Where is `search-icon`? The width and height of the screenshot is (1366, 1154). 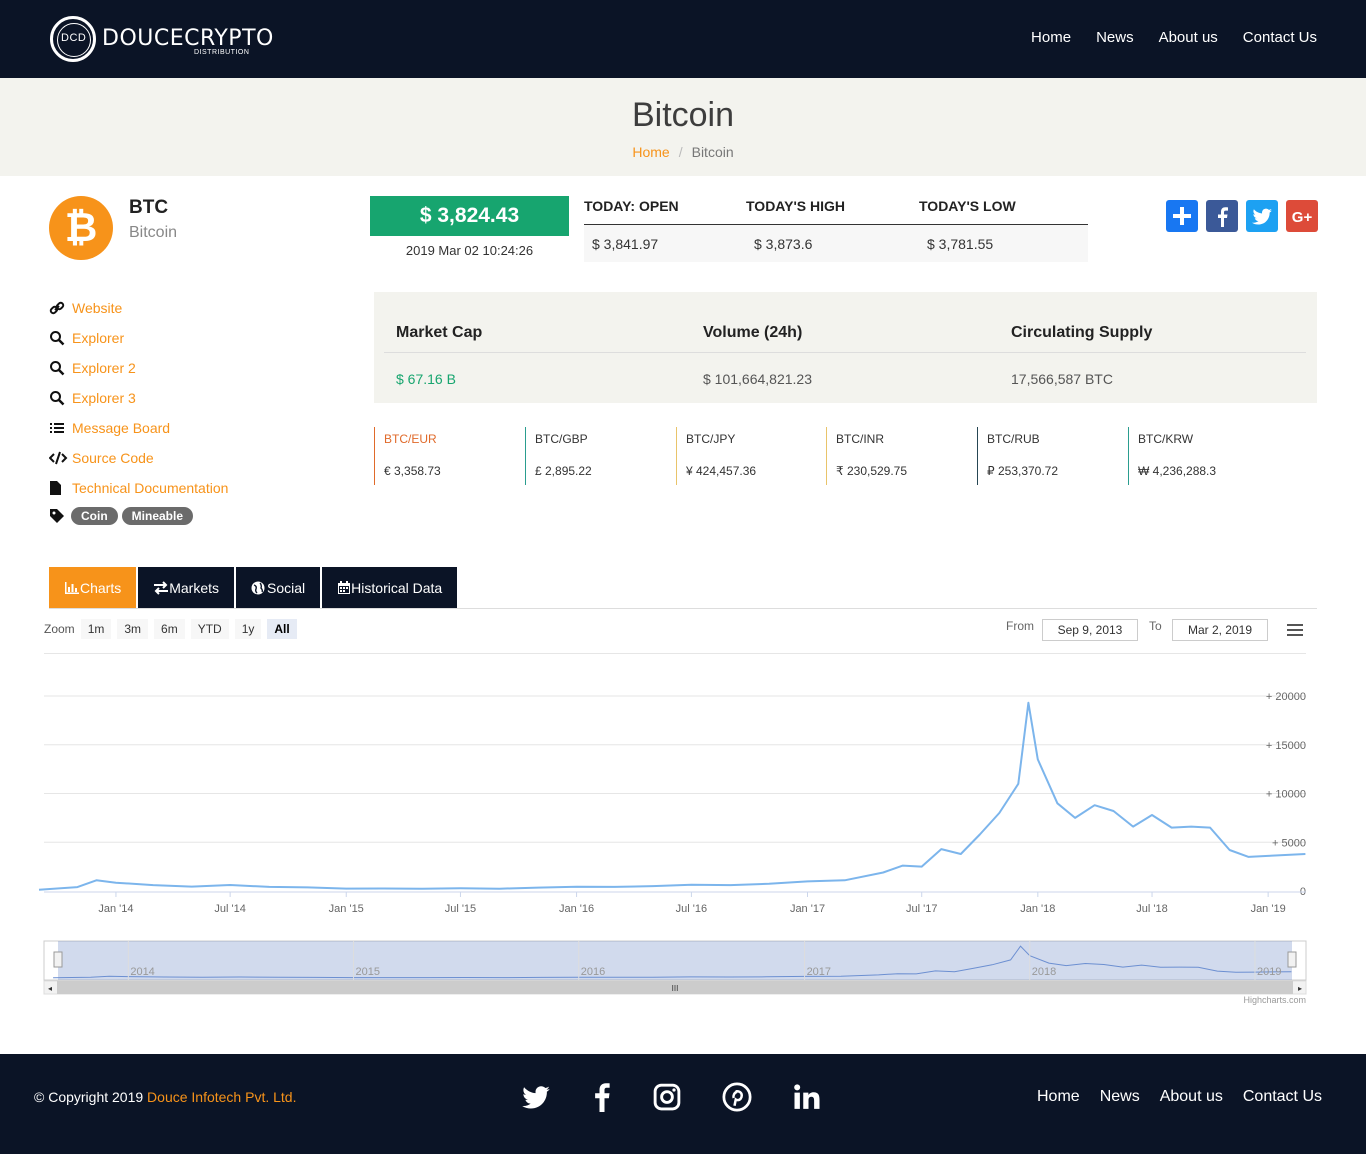 search-icon is located at coordinates (57, 398).